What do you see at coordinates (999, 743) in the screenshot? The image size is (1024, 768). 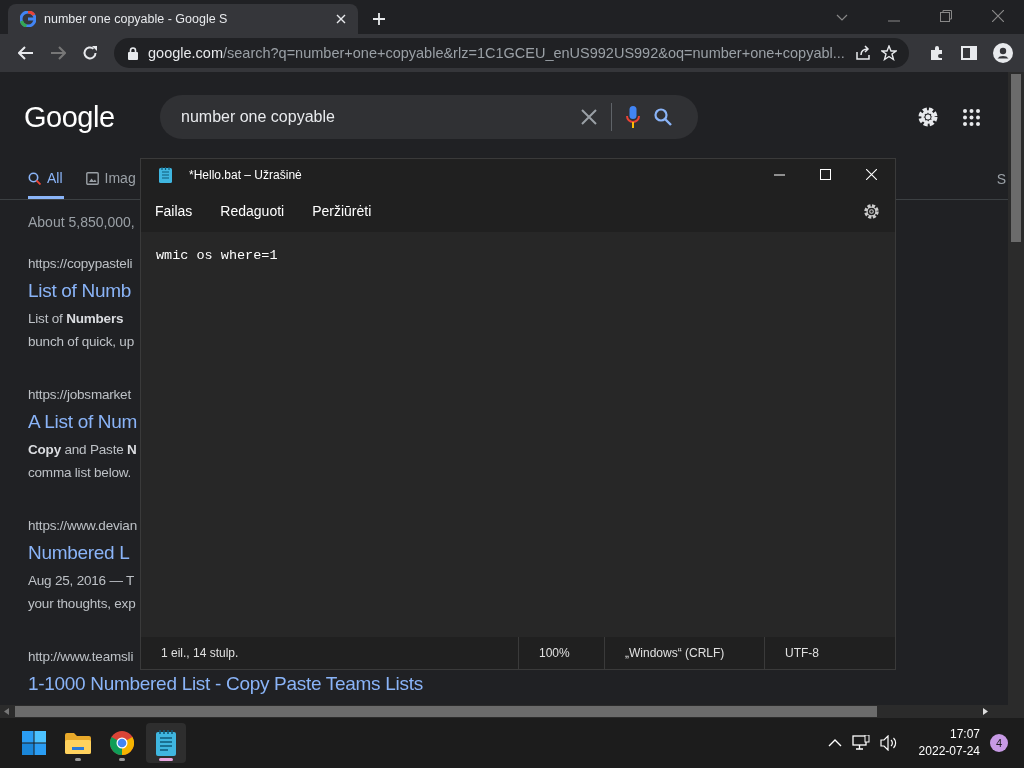 I see `notification-badge: 4` at bounding box center [999, 743].